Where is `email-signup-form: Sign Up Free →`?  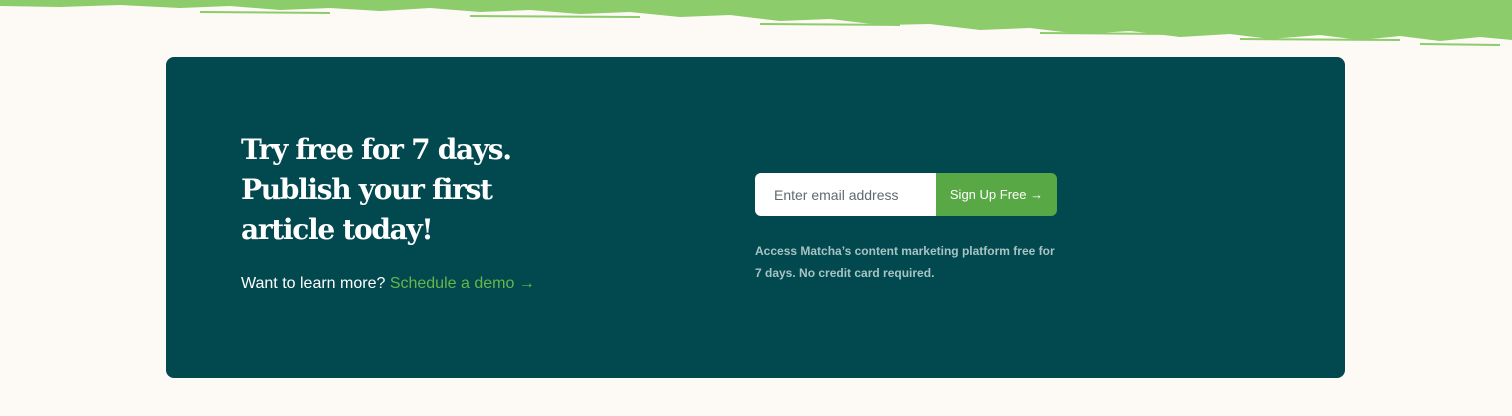 email-signup-form: Sign Up Free → is located at coordinates (906, 194).